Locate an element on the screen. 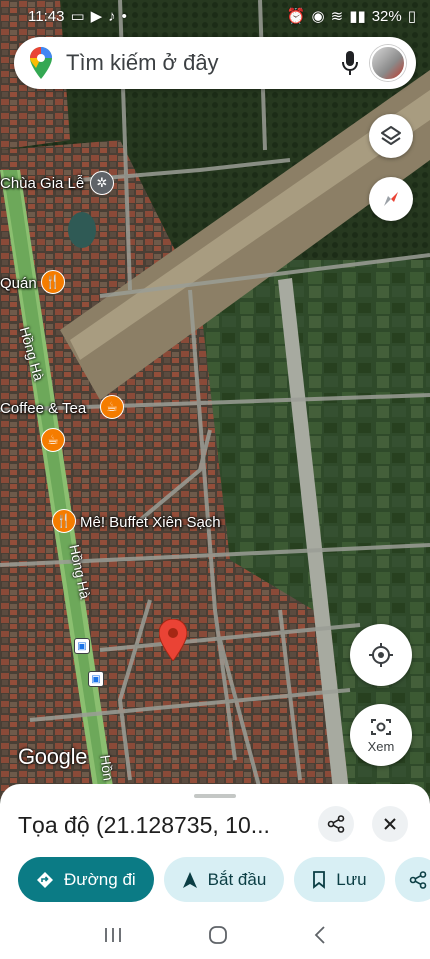 Image resolution: width=430 pixels, height=959 pixels. google-logo: Google is located at coordinates (53, 756).